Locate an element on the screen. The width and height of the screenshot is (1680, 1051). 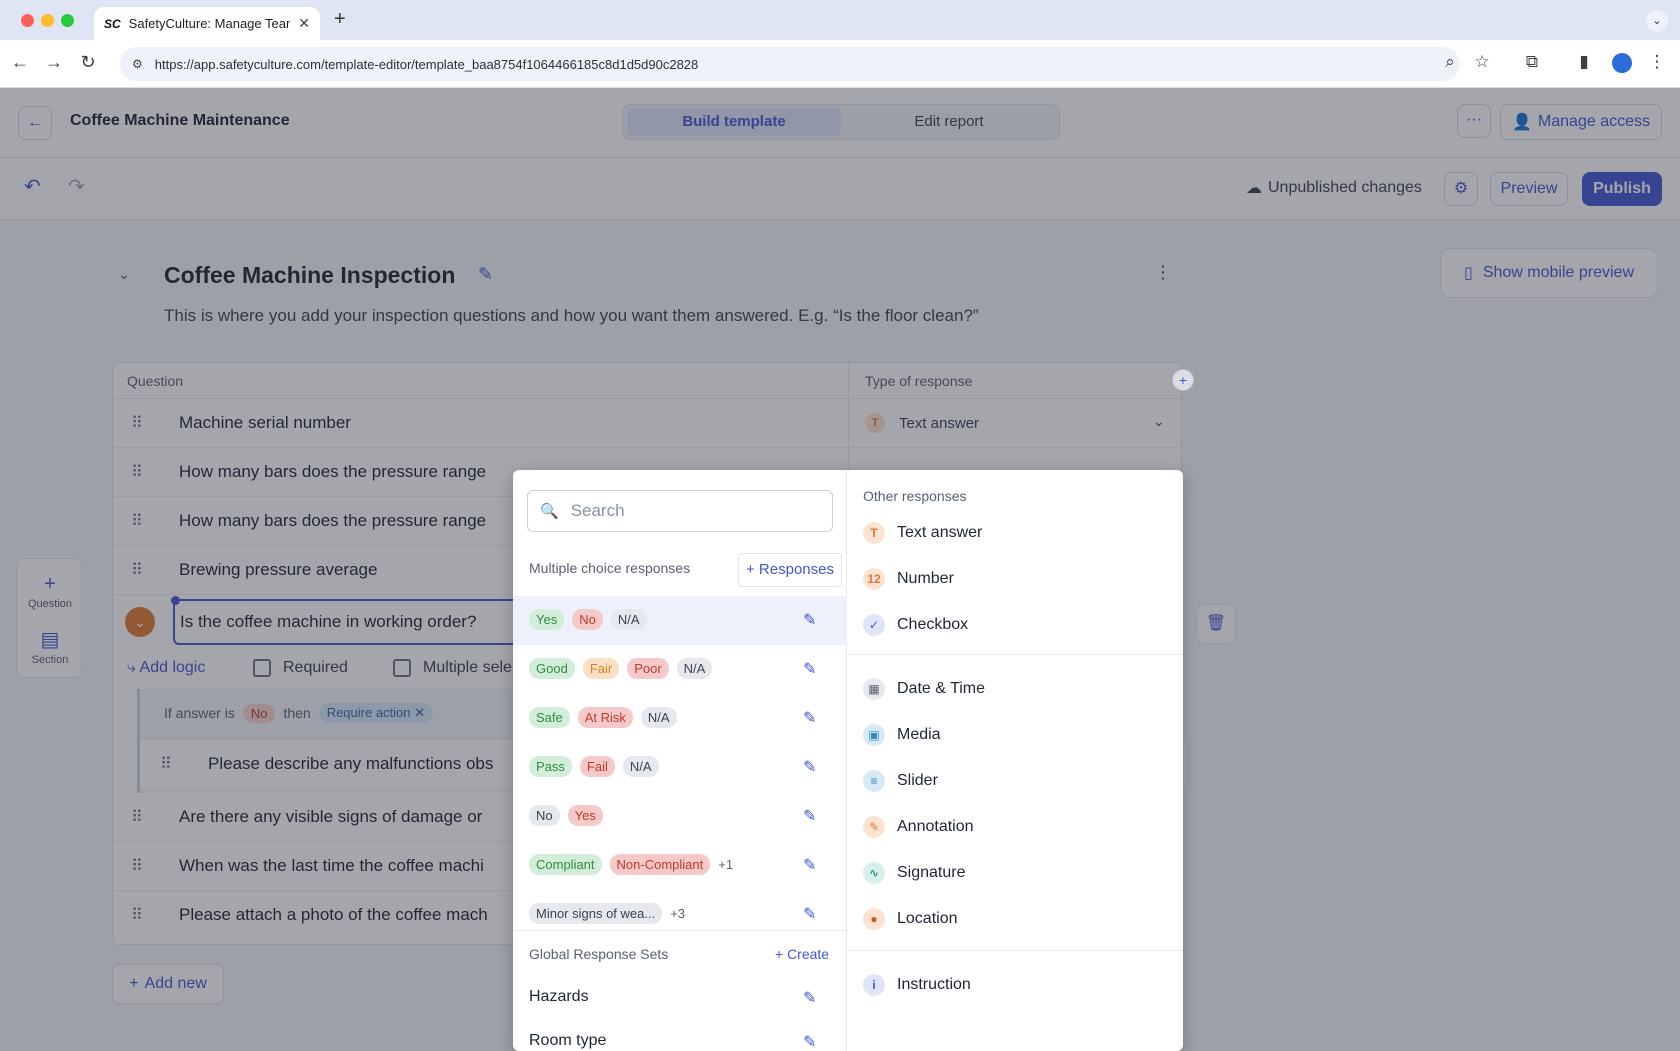
response-chip: Compliant is located at coordinates (565, 864).